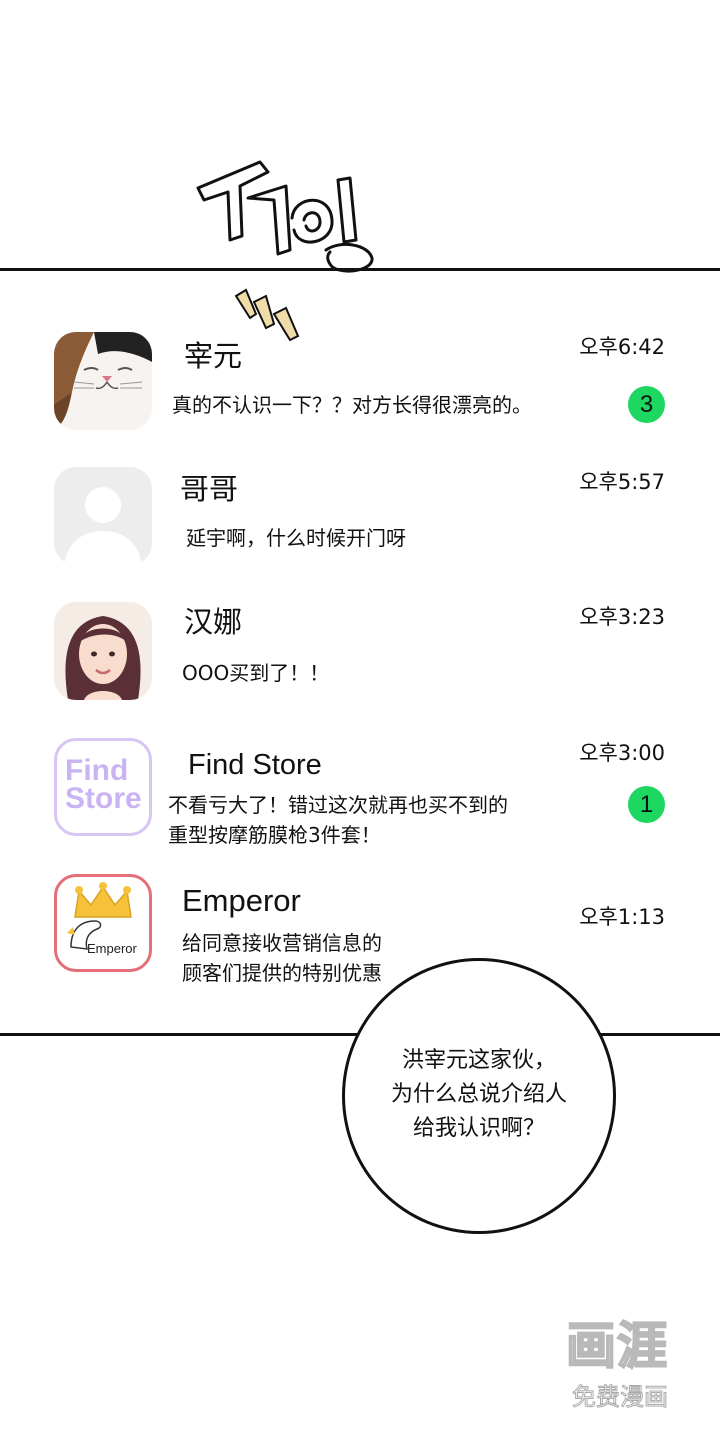  Describe the element at coordinates (360, 387) in the screenshot. I see `chat-item-jaewon: 宰元 오후6:42 真的不认识一下？？对方长得很漂亮的。 3` at that location.